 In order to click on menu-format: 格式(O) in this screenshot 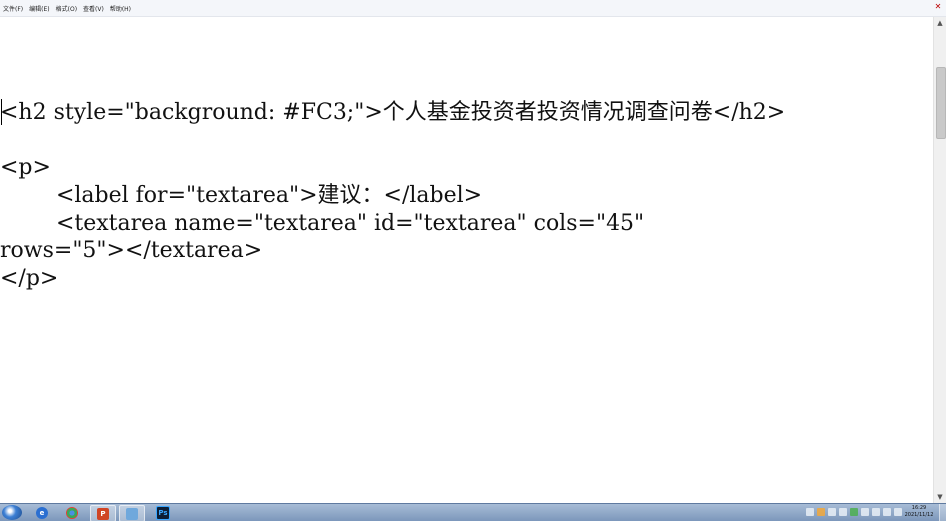, I will do `click(66, 8)`.